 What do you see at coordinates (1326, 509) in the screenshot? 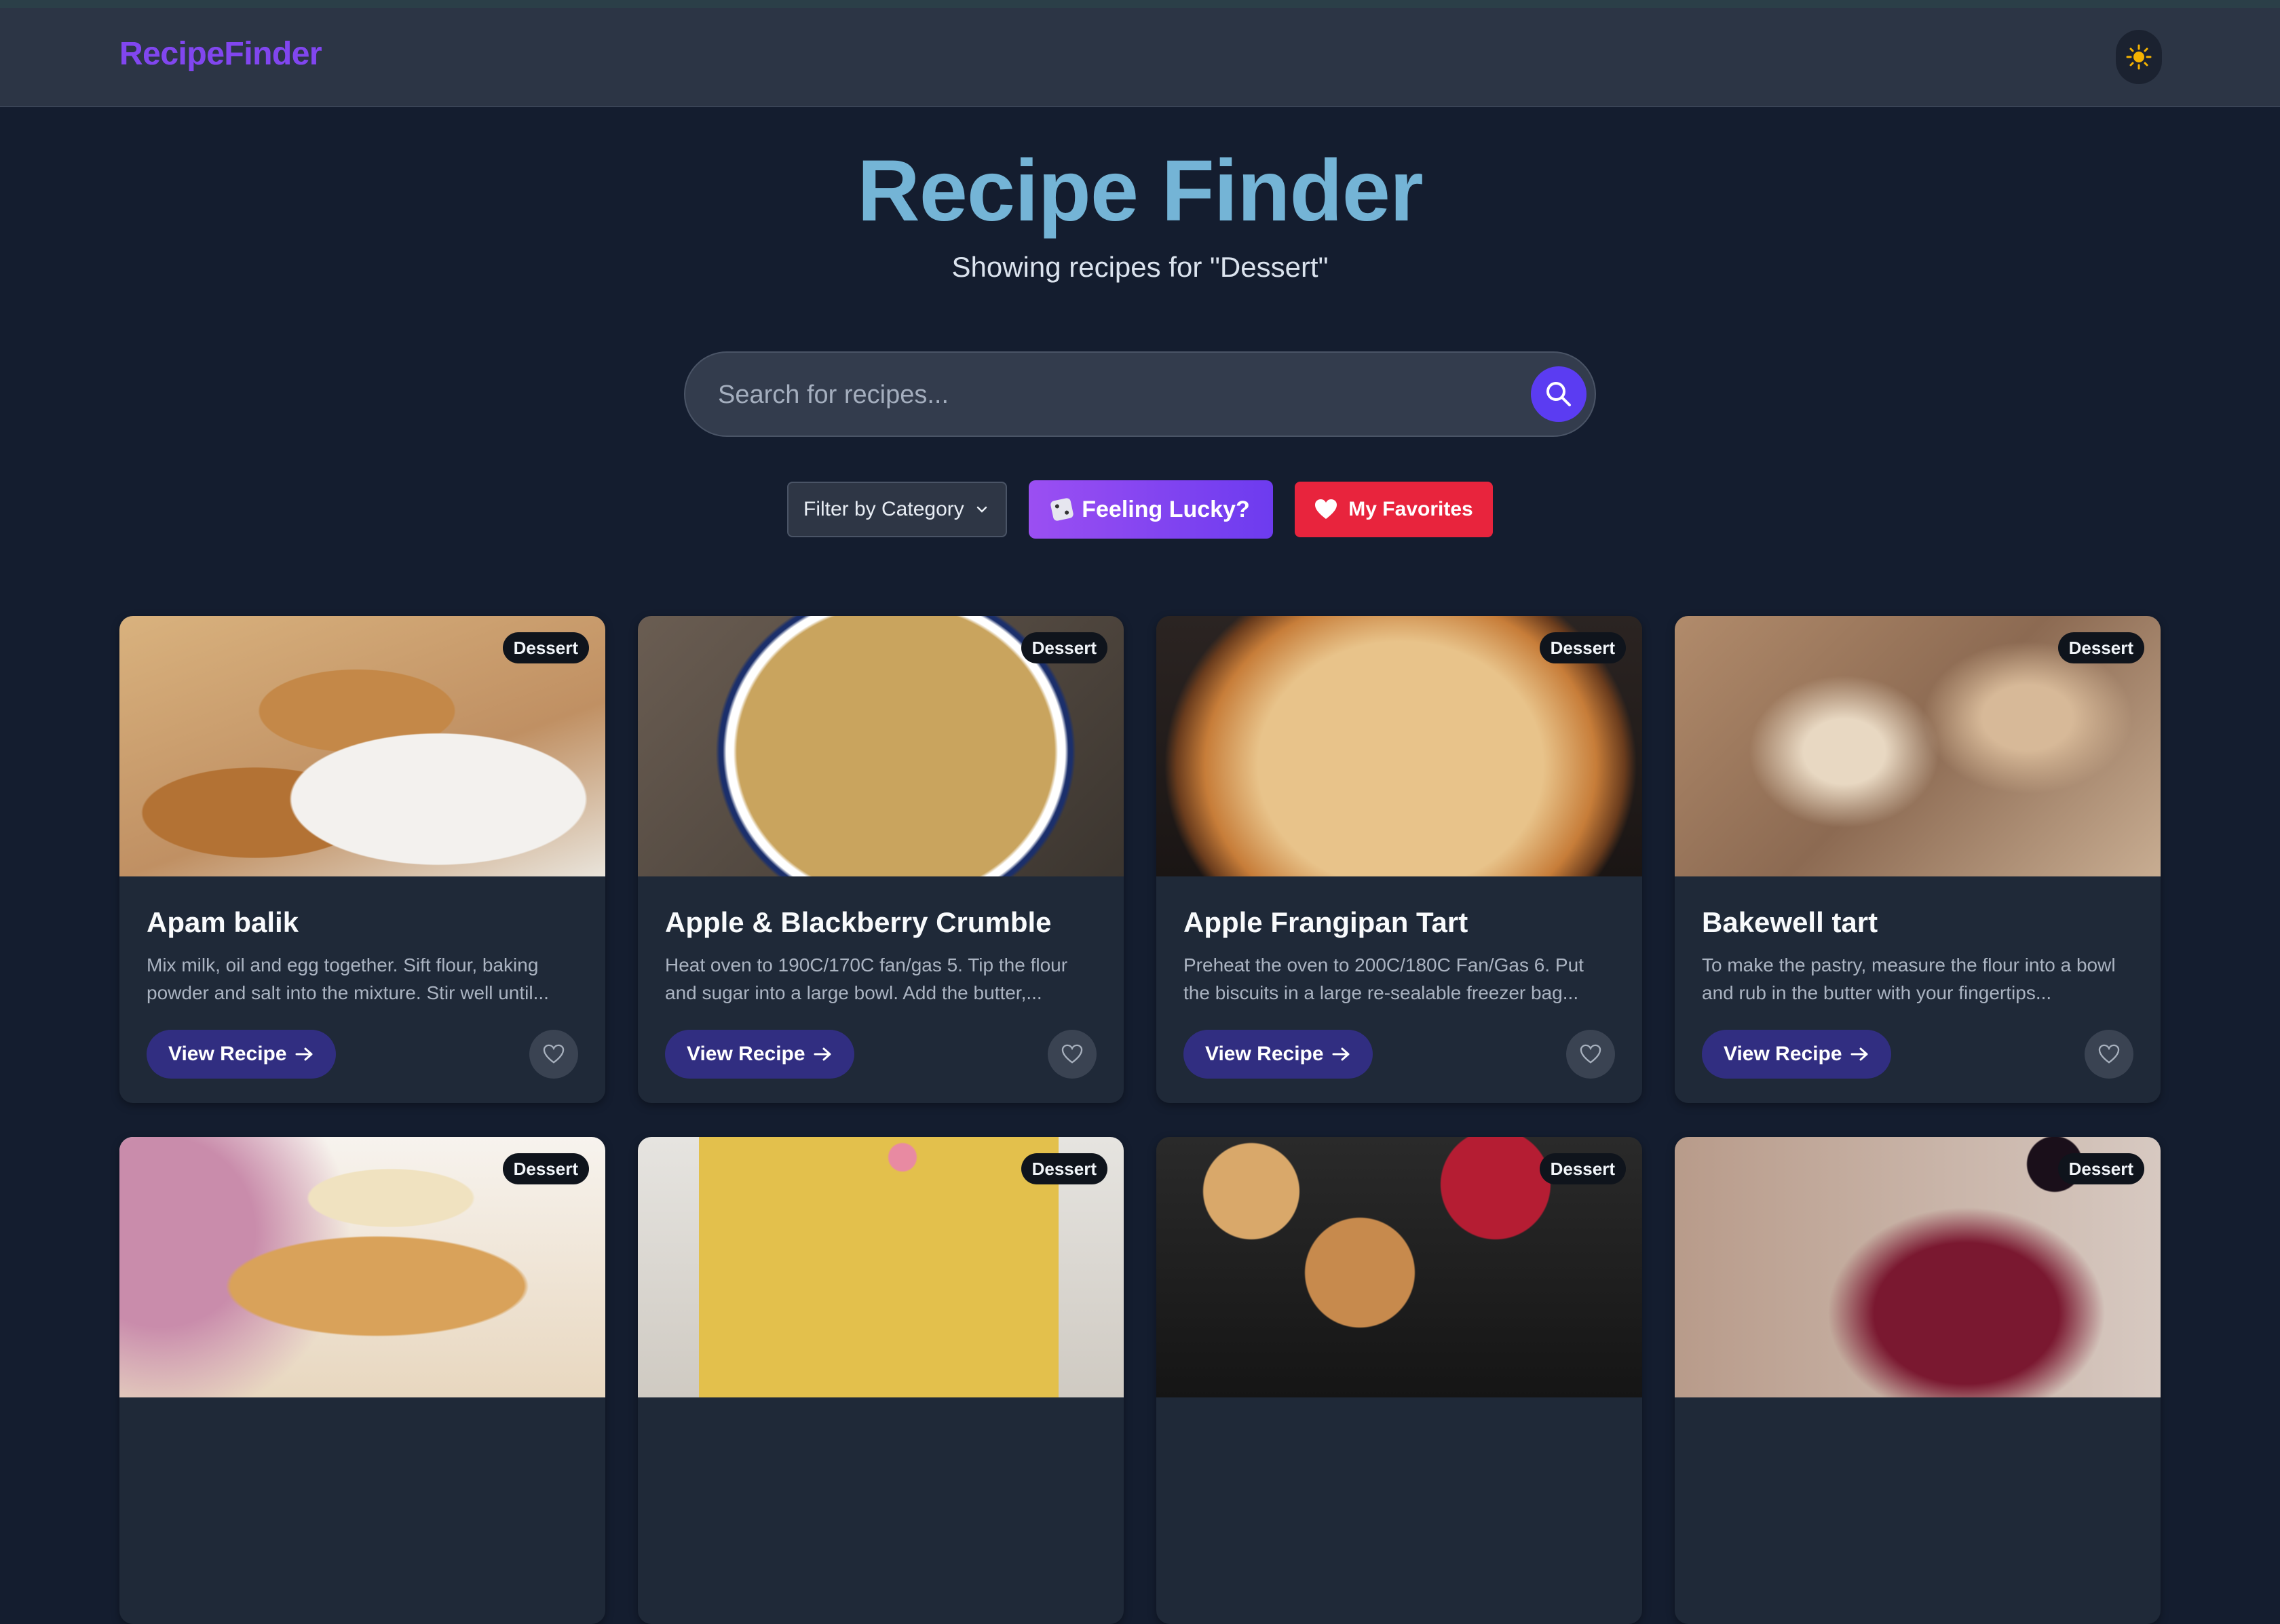
I see `heart-icon` at bounding box center [1326, 509].